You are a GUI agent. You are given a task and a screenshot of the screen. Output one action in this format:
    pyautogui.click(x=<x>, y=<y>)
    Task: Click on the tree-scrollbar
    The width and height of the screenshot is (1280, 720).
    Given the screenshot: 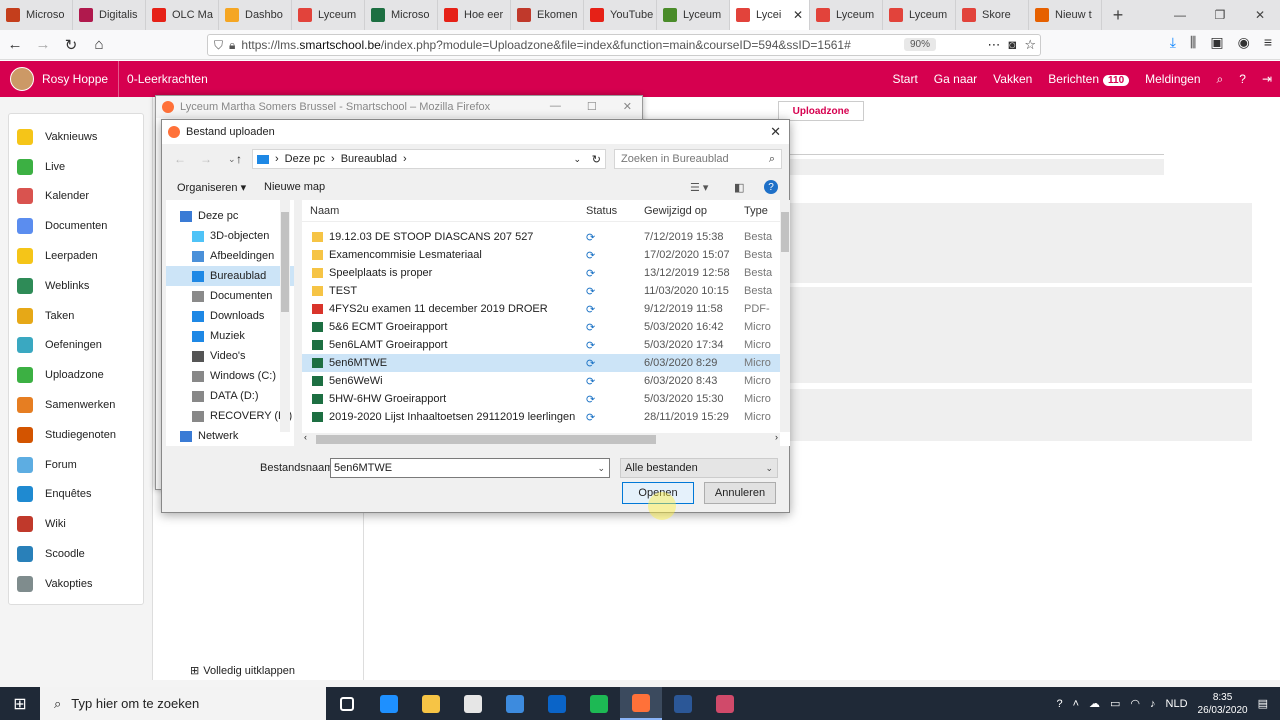 What is the action you would take?
    pyautogui.click(x=285, y=316)
    